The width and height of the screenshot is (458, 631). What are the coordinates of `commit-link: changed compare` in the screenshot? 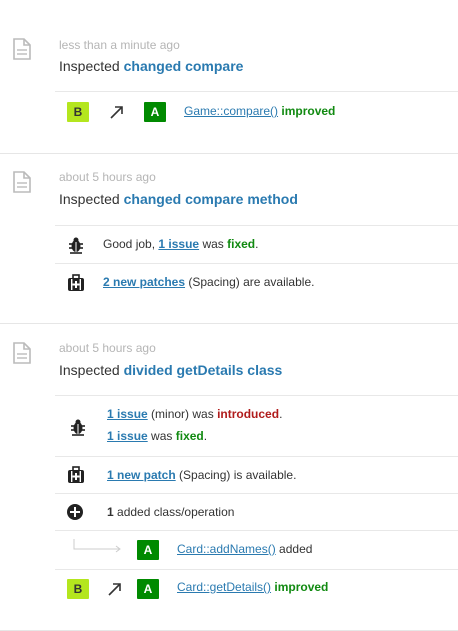 It's located at (184, 66).